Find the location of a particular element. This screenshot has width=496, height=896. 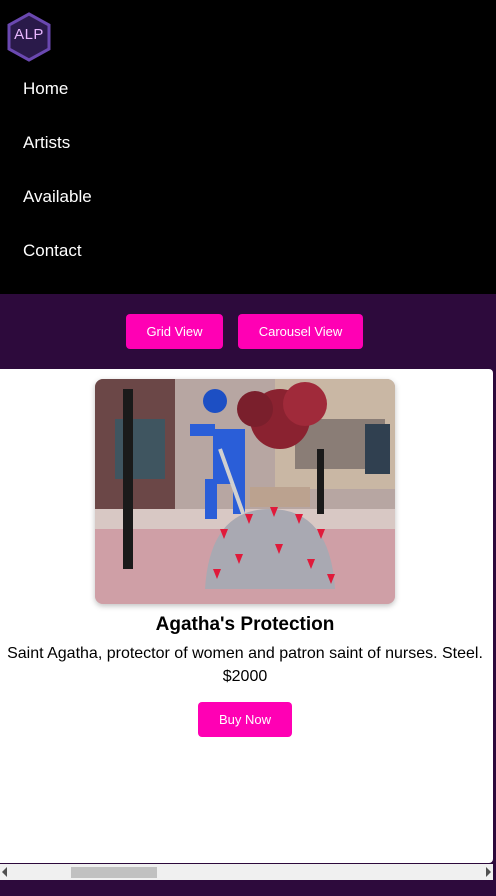

carousel-view-button: Carousel View is located at coordinates (300, 331).